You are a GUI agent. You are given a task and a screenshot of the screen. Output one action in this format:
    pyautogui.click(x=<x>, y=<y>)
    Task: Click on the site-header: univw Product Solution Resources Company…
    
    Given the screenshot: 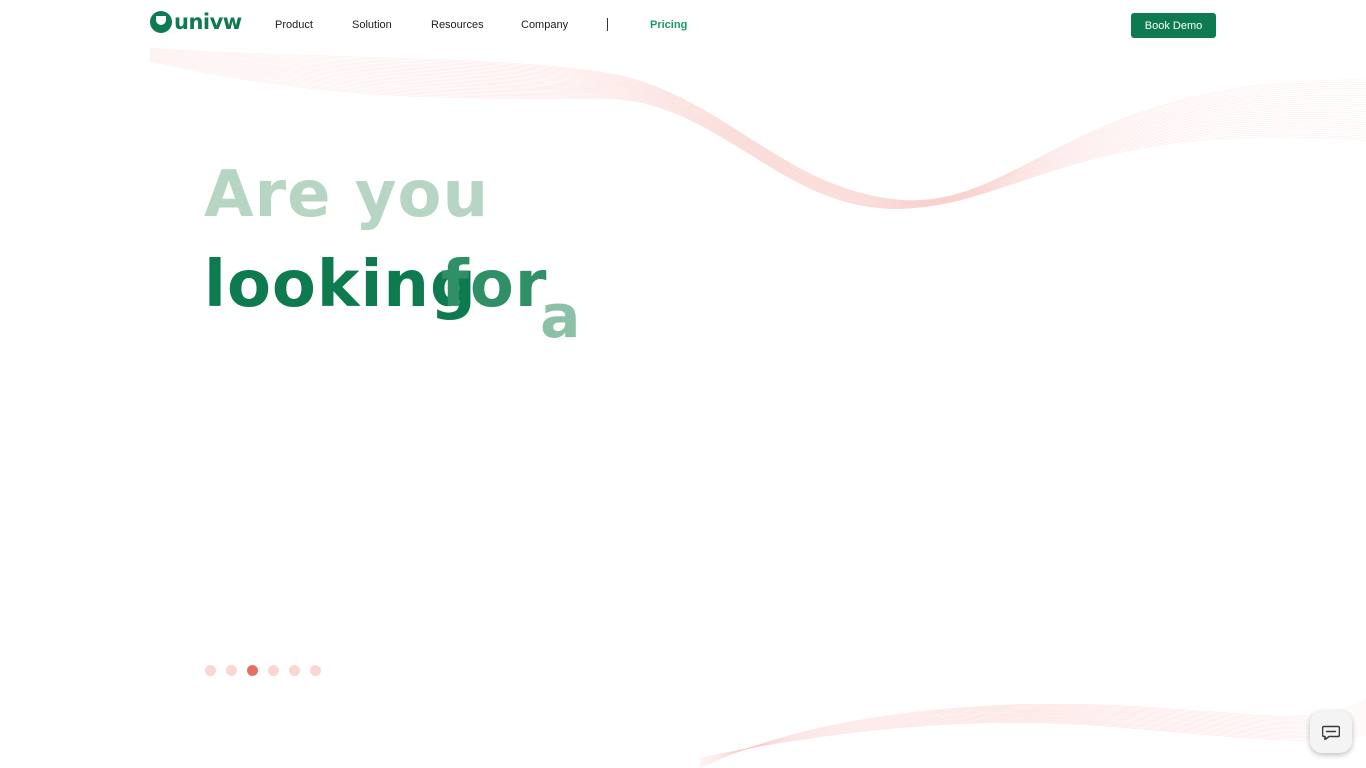 What is the action you would take?
    pyautogui.click(x=683, y=25)
    